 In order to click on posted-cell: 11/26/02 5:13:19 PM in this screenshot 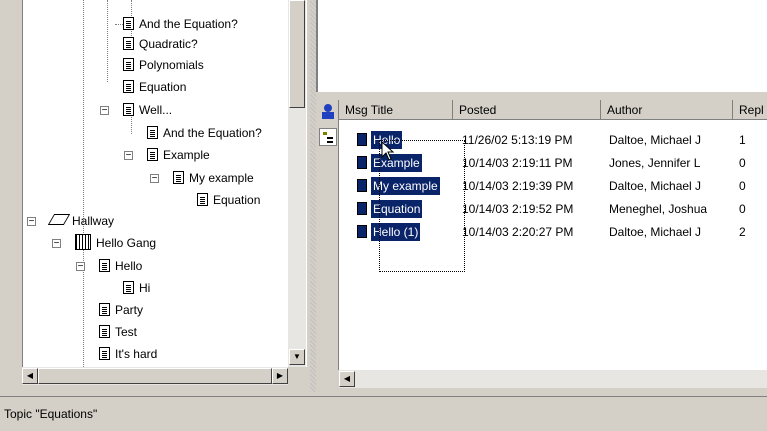, I will do `click(517, 140)`.